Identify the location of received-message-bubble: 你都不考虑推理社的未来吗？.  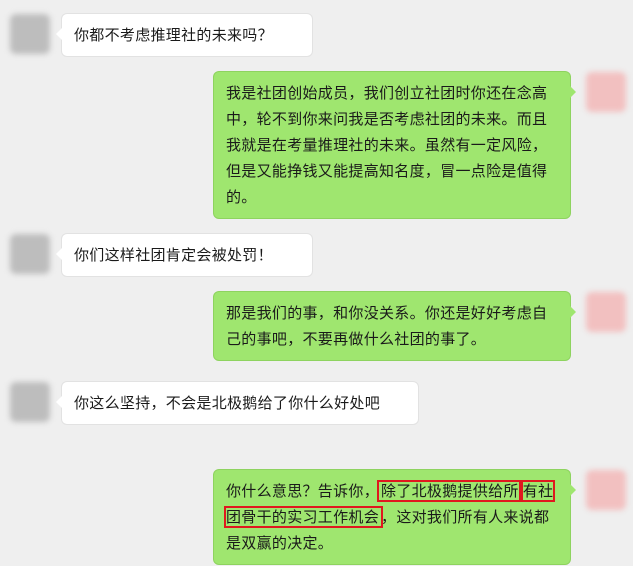
(184, 35).